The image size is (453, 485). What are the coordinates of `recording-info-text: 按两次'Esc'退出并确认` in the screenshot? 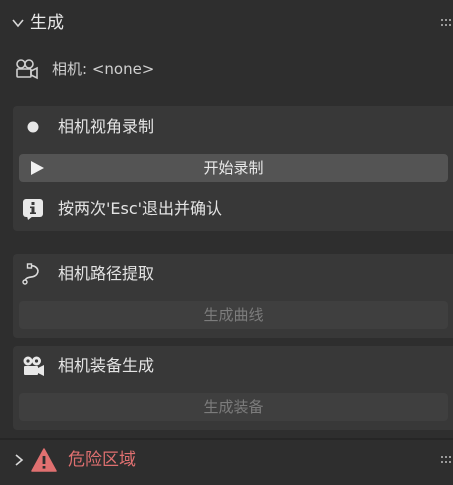 It's located at (140, 208).